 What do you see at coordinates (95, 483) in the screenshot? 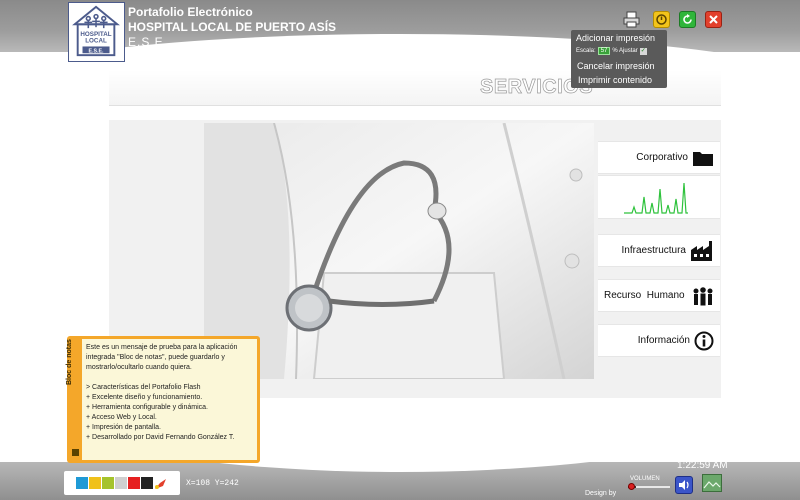
I see `color-swatch-yellow` at bounding box center [95, 483].